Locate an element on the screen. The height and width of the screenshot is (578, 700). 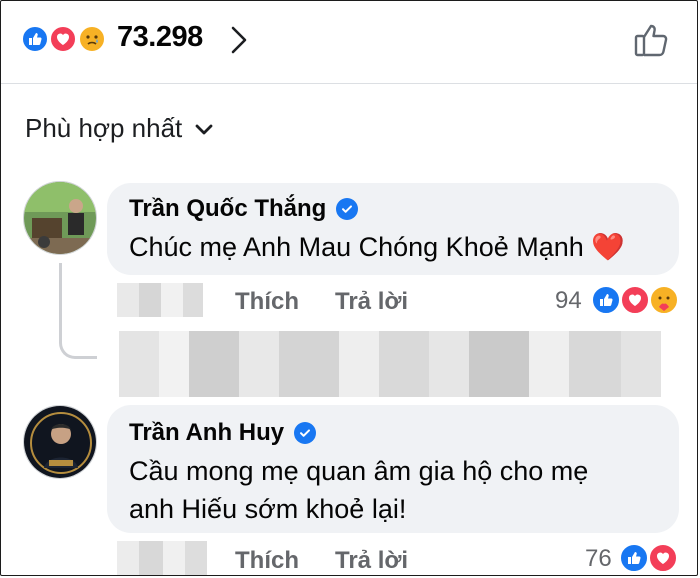
heart-emoji: ❤️ is located at coordinates (608, 247).